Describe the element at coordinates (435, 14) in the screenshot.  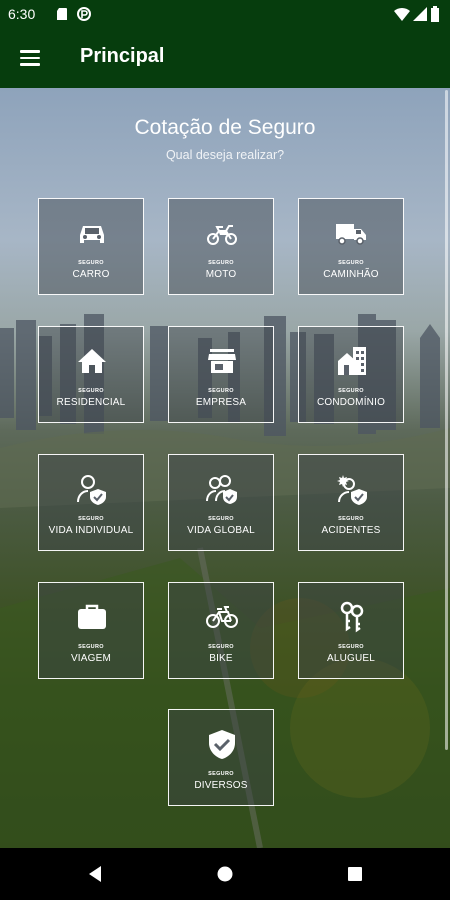
I see `battery-icon` at that location.